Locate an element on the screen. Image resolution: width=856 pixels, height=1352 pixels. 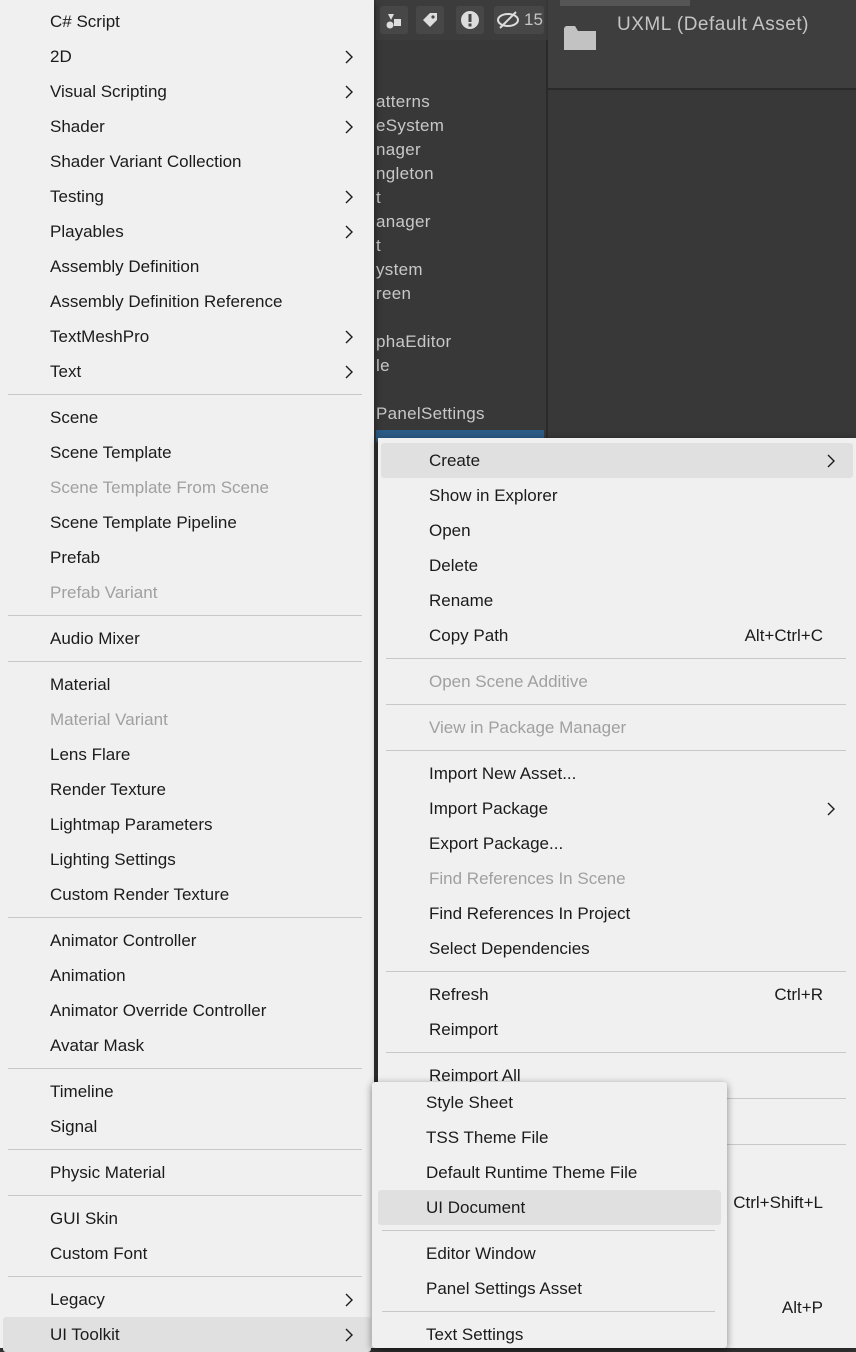
menu-item-label: Find References In Project is located at coordinates (530, 913).